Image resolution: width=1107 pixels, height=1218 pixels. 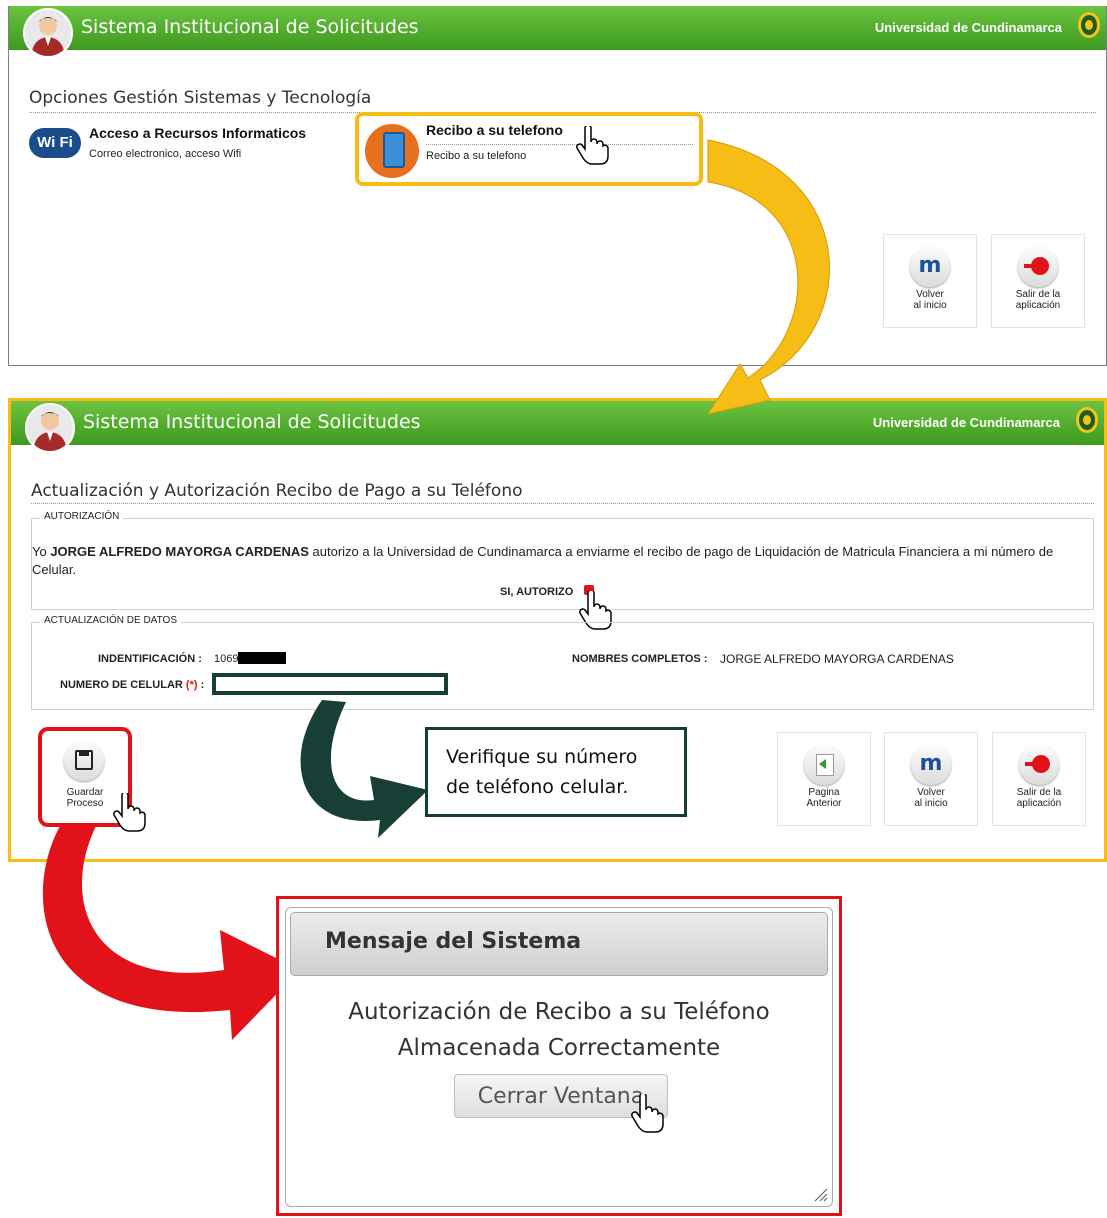 I want to click on dialog-titlebar: Mensaje del Sistema, so click(x=559, y=944).